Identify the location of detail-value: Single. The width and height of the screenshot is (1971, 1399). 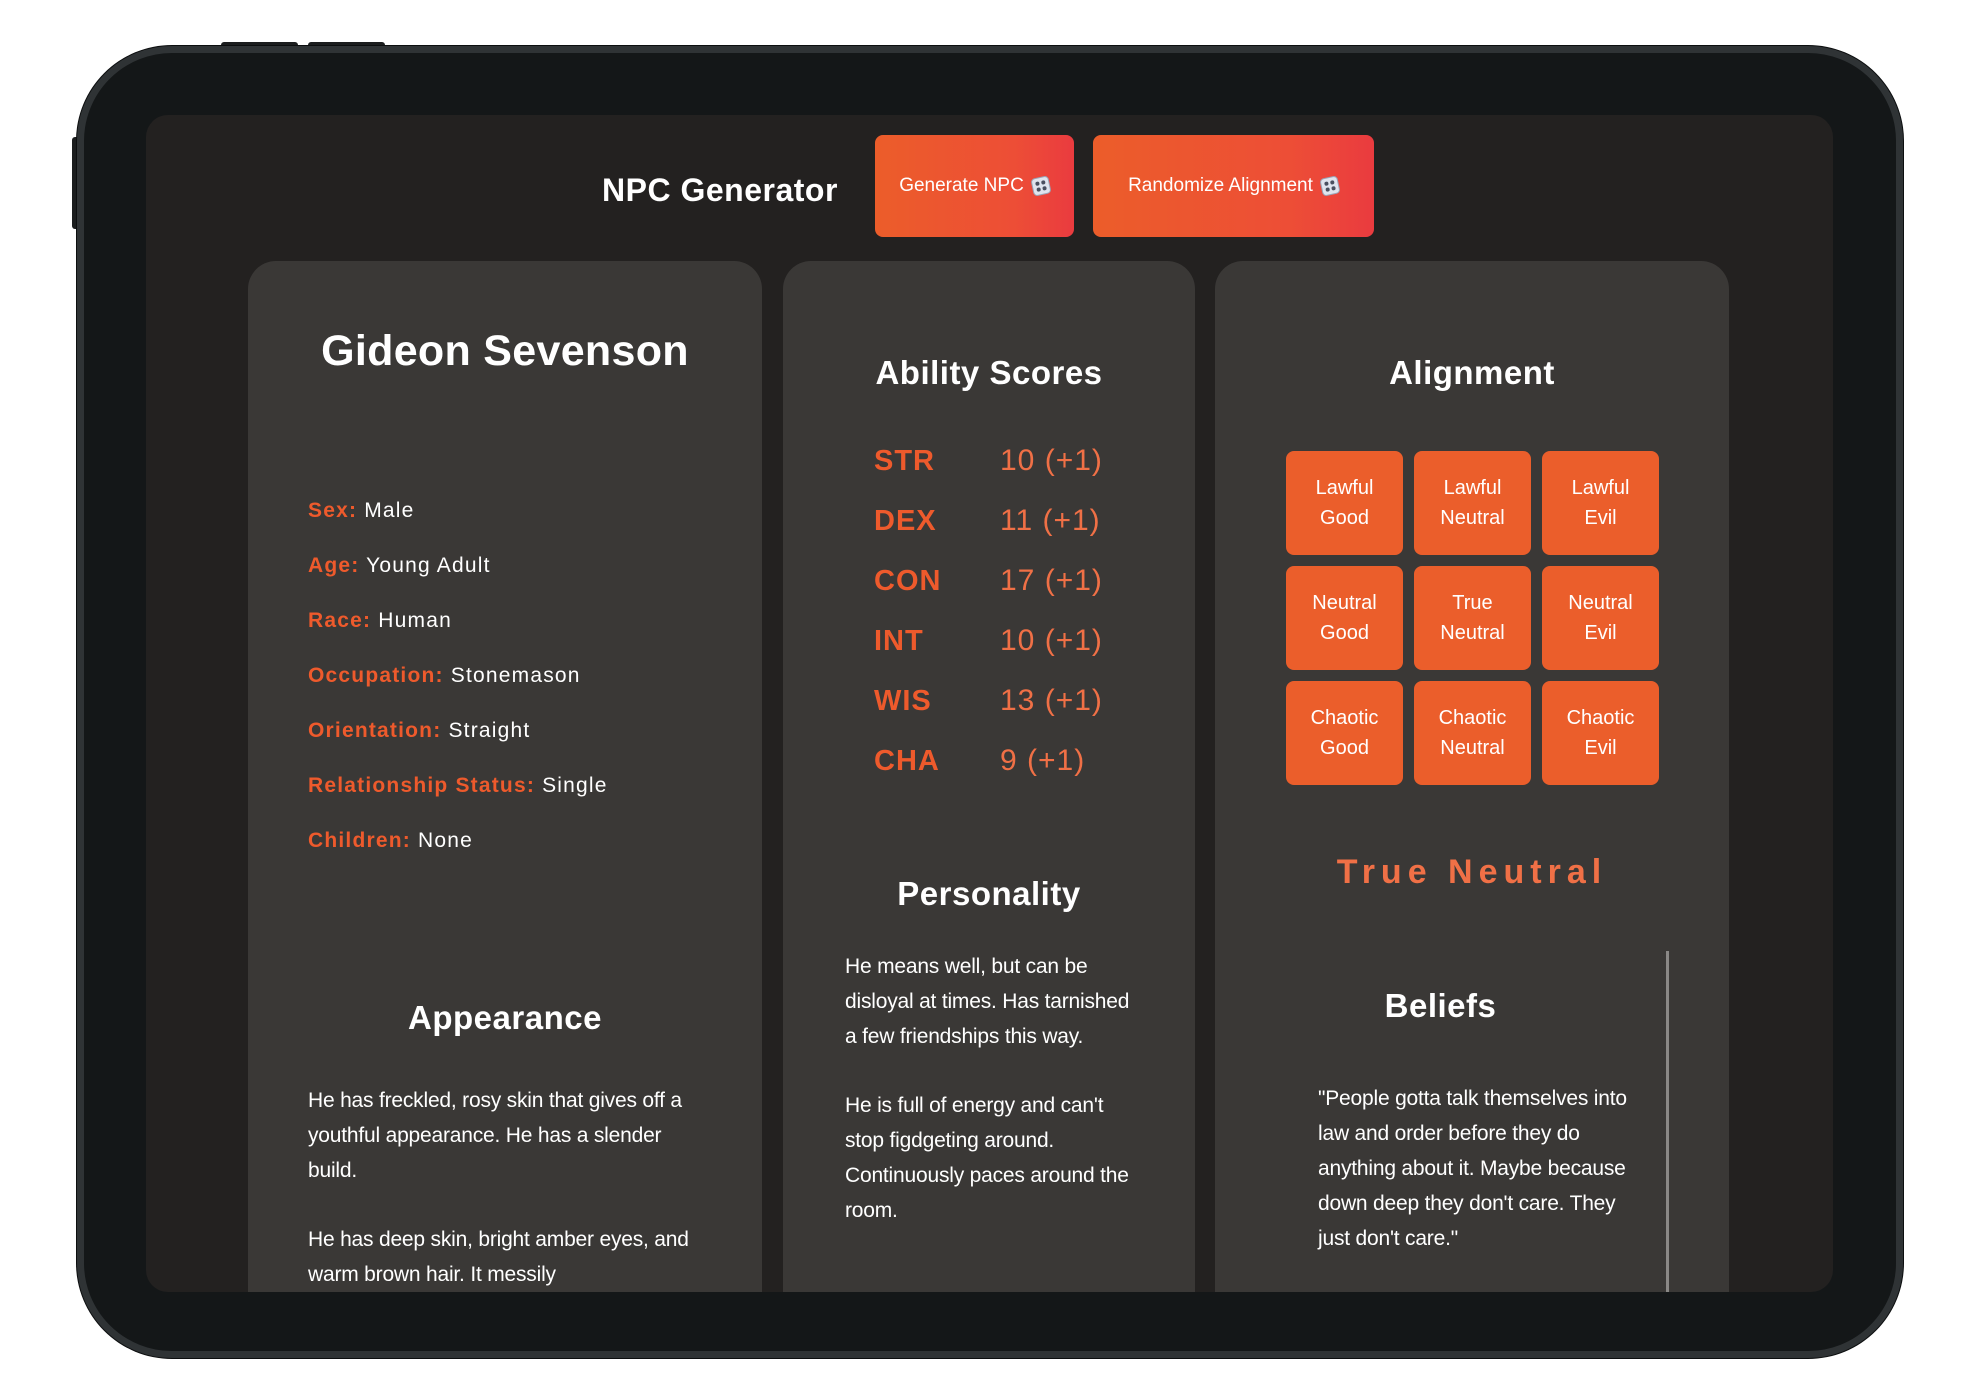
(575, 785).